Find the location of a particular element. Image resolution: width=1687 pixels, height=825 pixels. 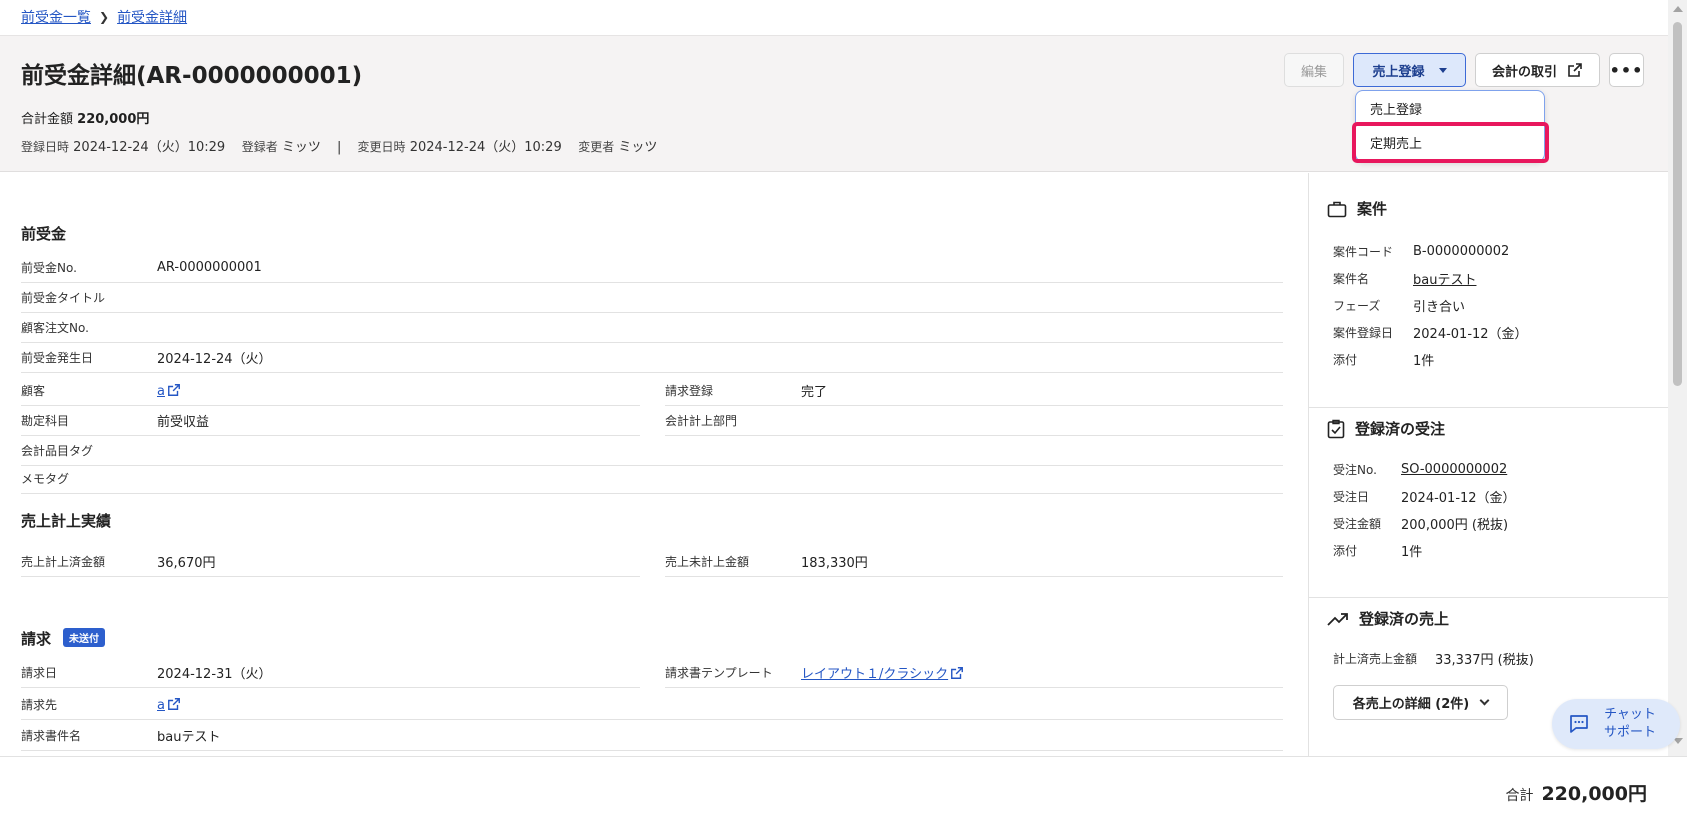

vertical-scrollbar is located at coordinates (1677, 378).